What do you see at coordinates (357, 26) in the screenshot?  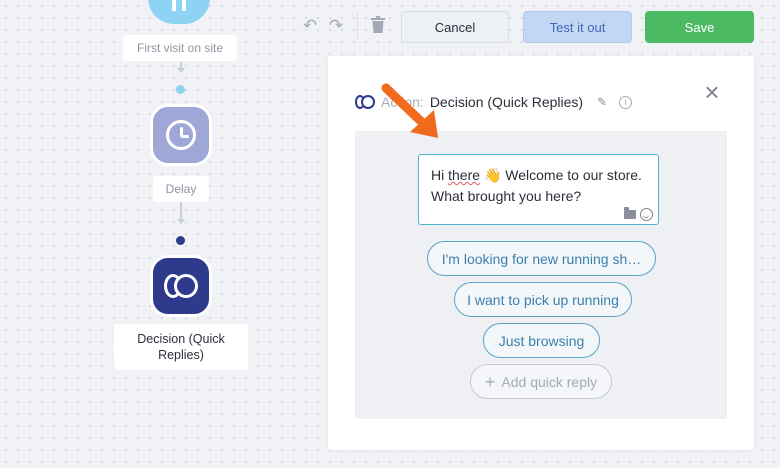 I see `toolbar-divider` at bounding box center [357, 26].